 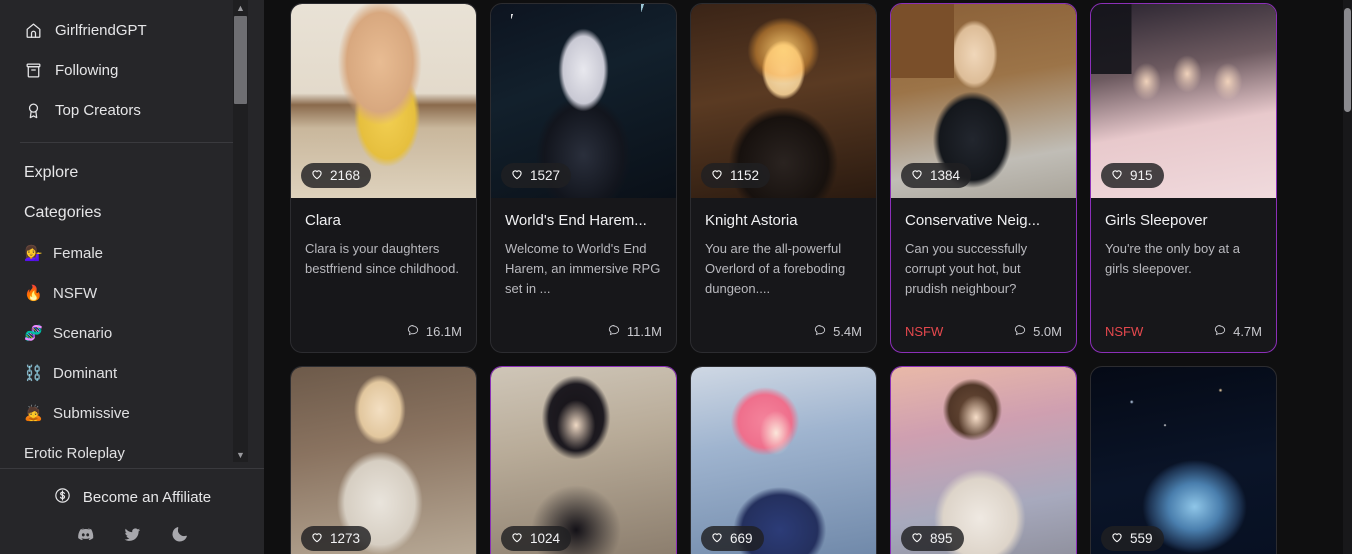 I want to click on messages-count-group: 16.1M, so click(x=434, y=331).